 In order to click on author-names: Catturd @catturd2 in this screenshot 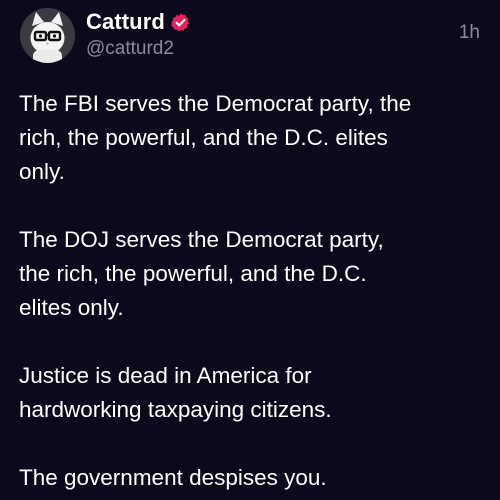, I will do `click(138, 34)`.